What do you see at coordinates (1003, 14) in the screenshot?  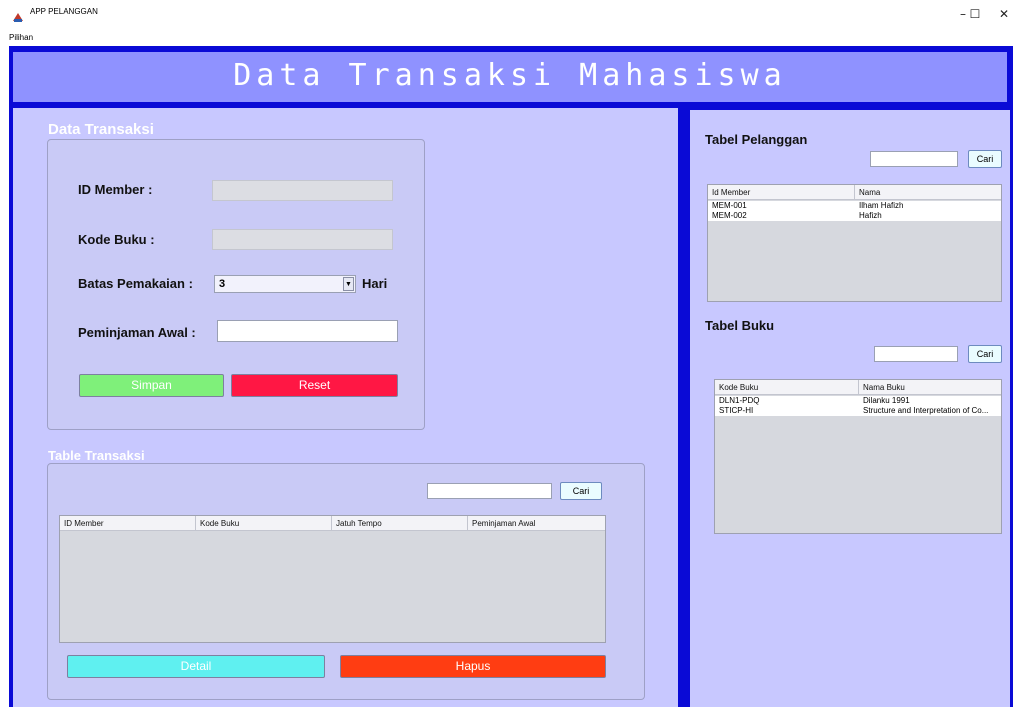 I see `close-button: ✕` at bounding box center [1003, 14].